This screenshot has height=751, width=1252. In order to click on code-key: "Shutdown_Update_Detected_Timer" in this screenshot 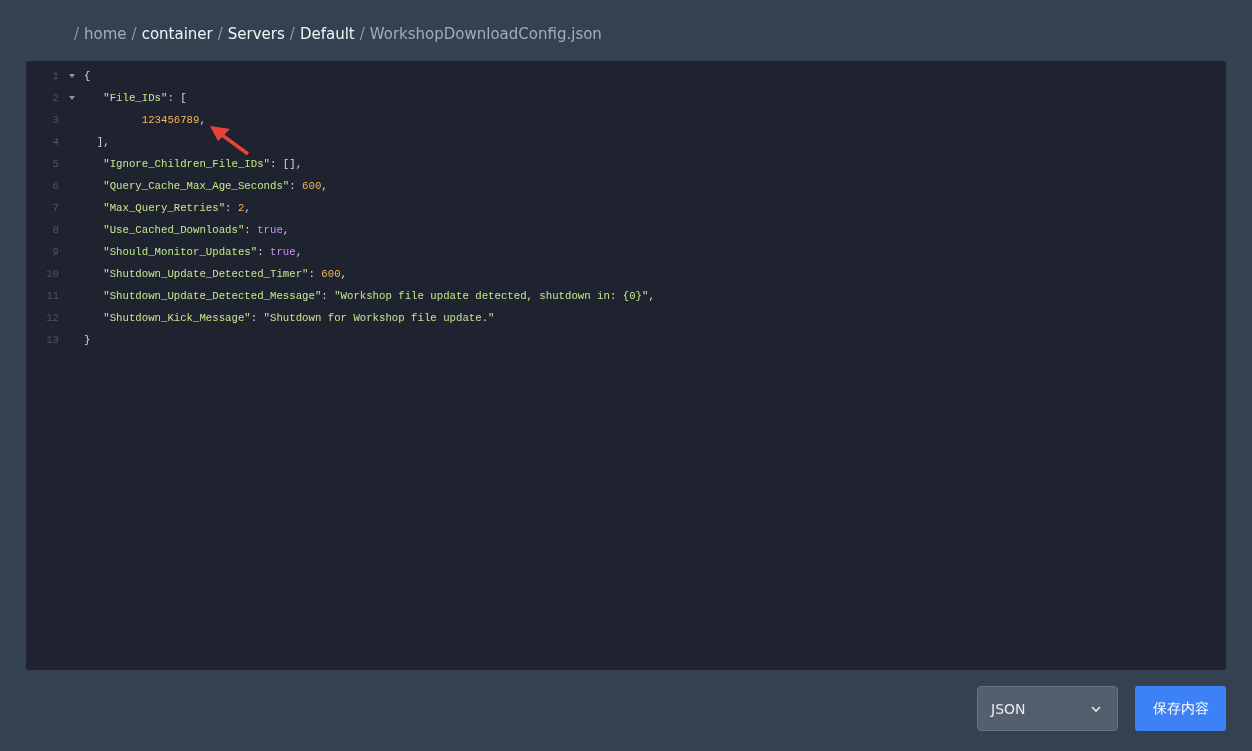, I will do `click(196, 274)`.